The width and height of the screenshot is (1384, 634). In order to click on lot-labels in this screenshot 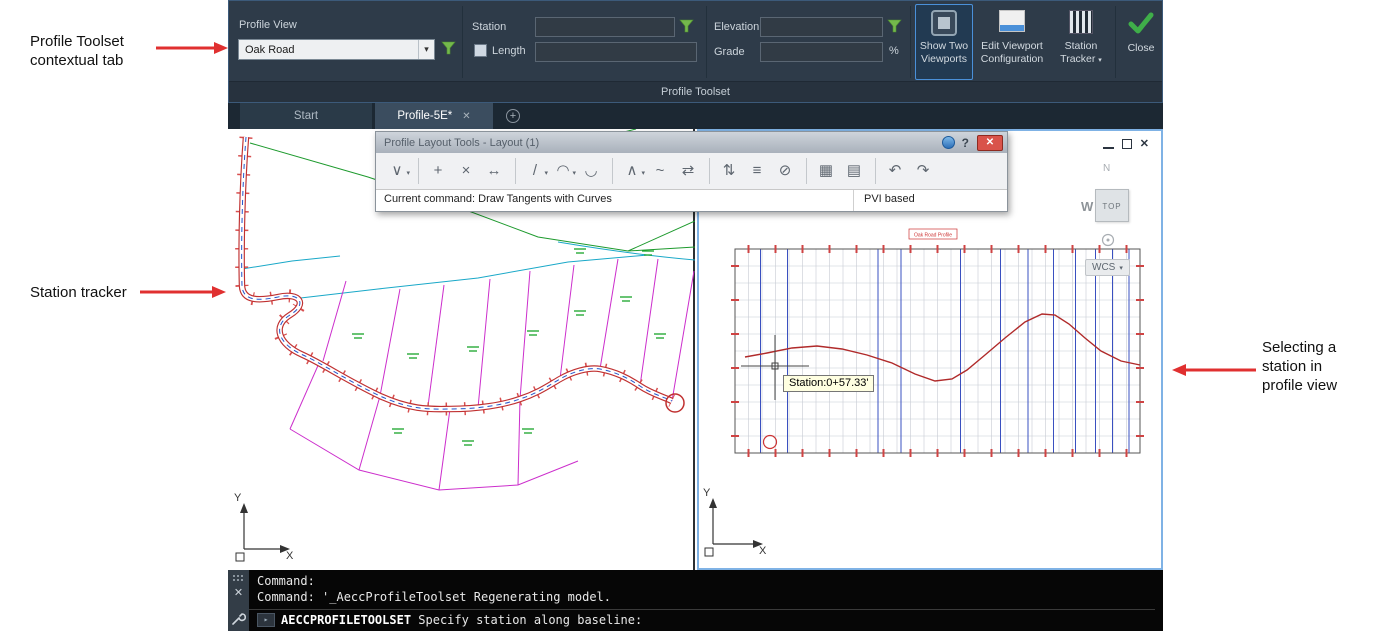, I will do `click(509, 347)`.